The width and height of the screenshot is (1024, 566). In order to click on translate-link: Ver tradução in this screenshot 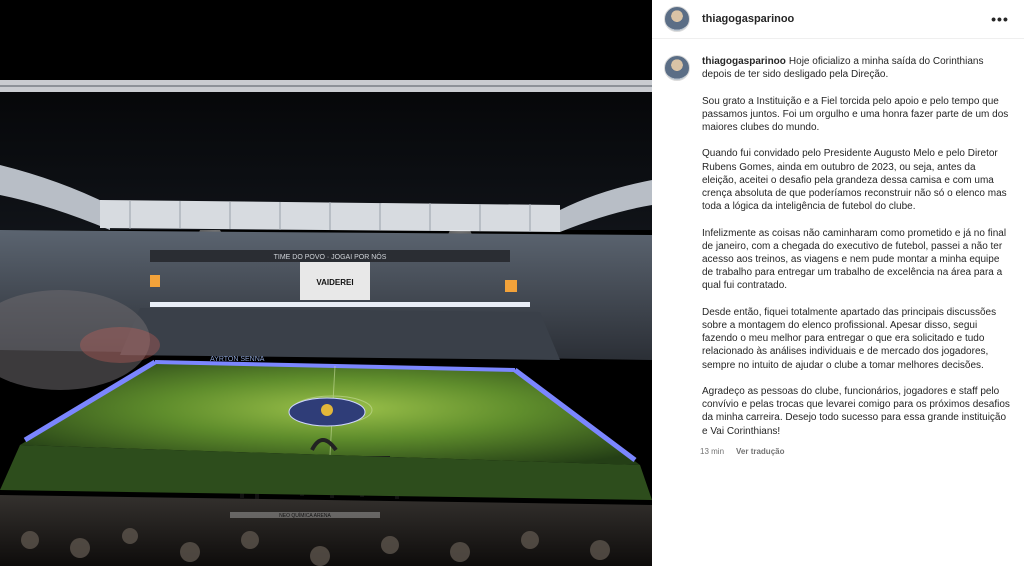, I will do `click(760, 451)`.